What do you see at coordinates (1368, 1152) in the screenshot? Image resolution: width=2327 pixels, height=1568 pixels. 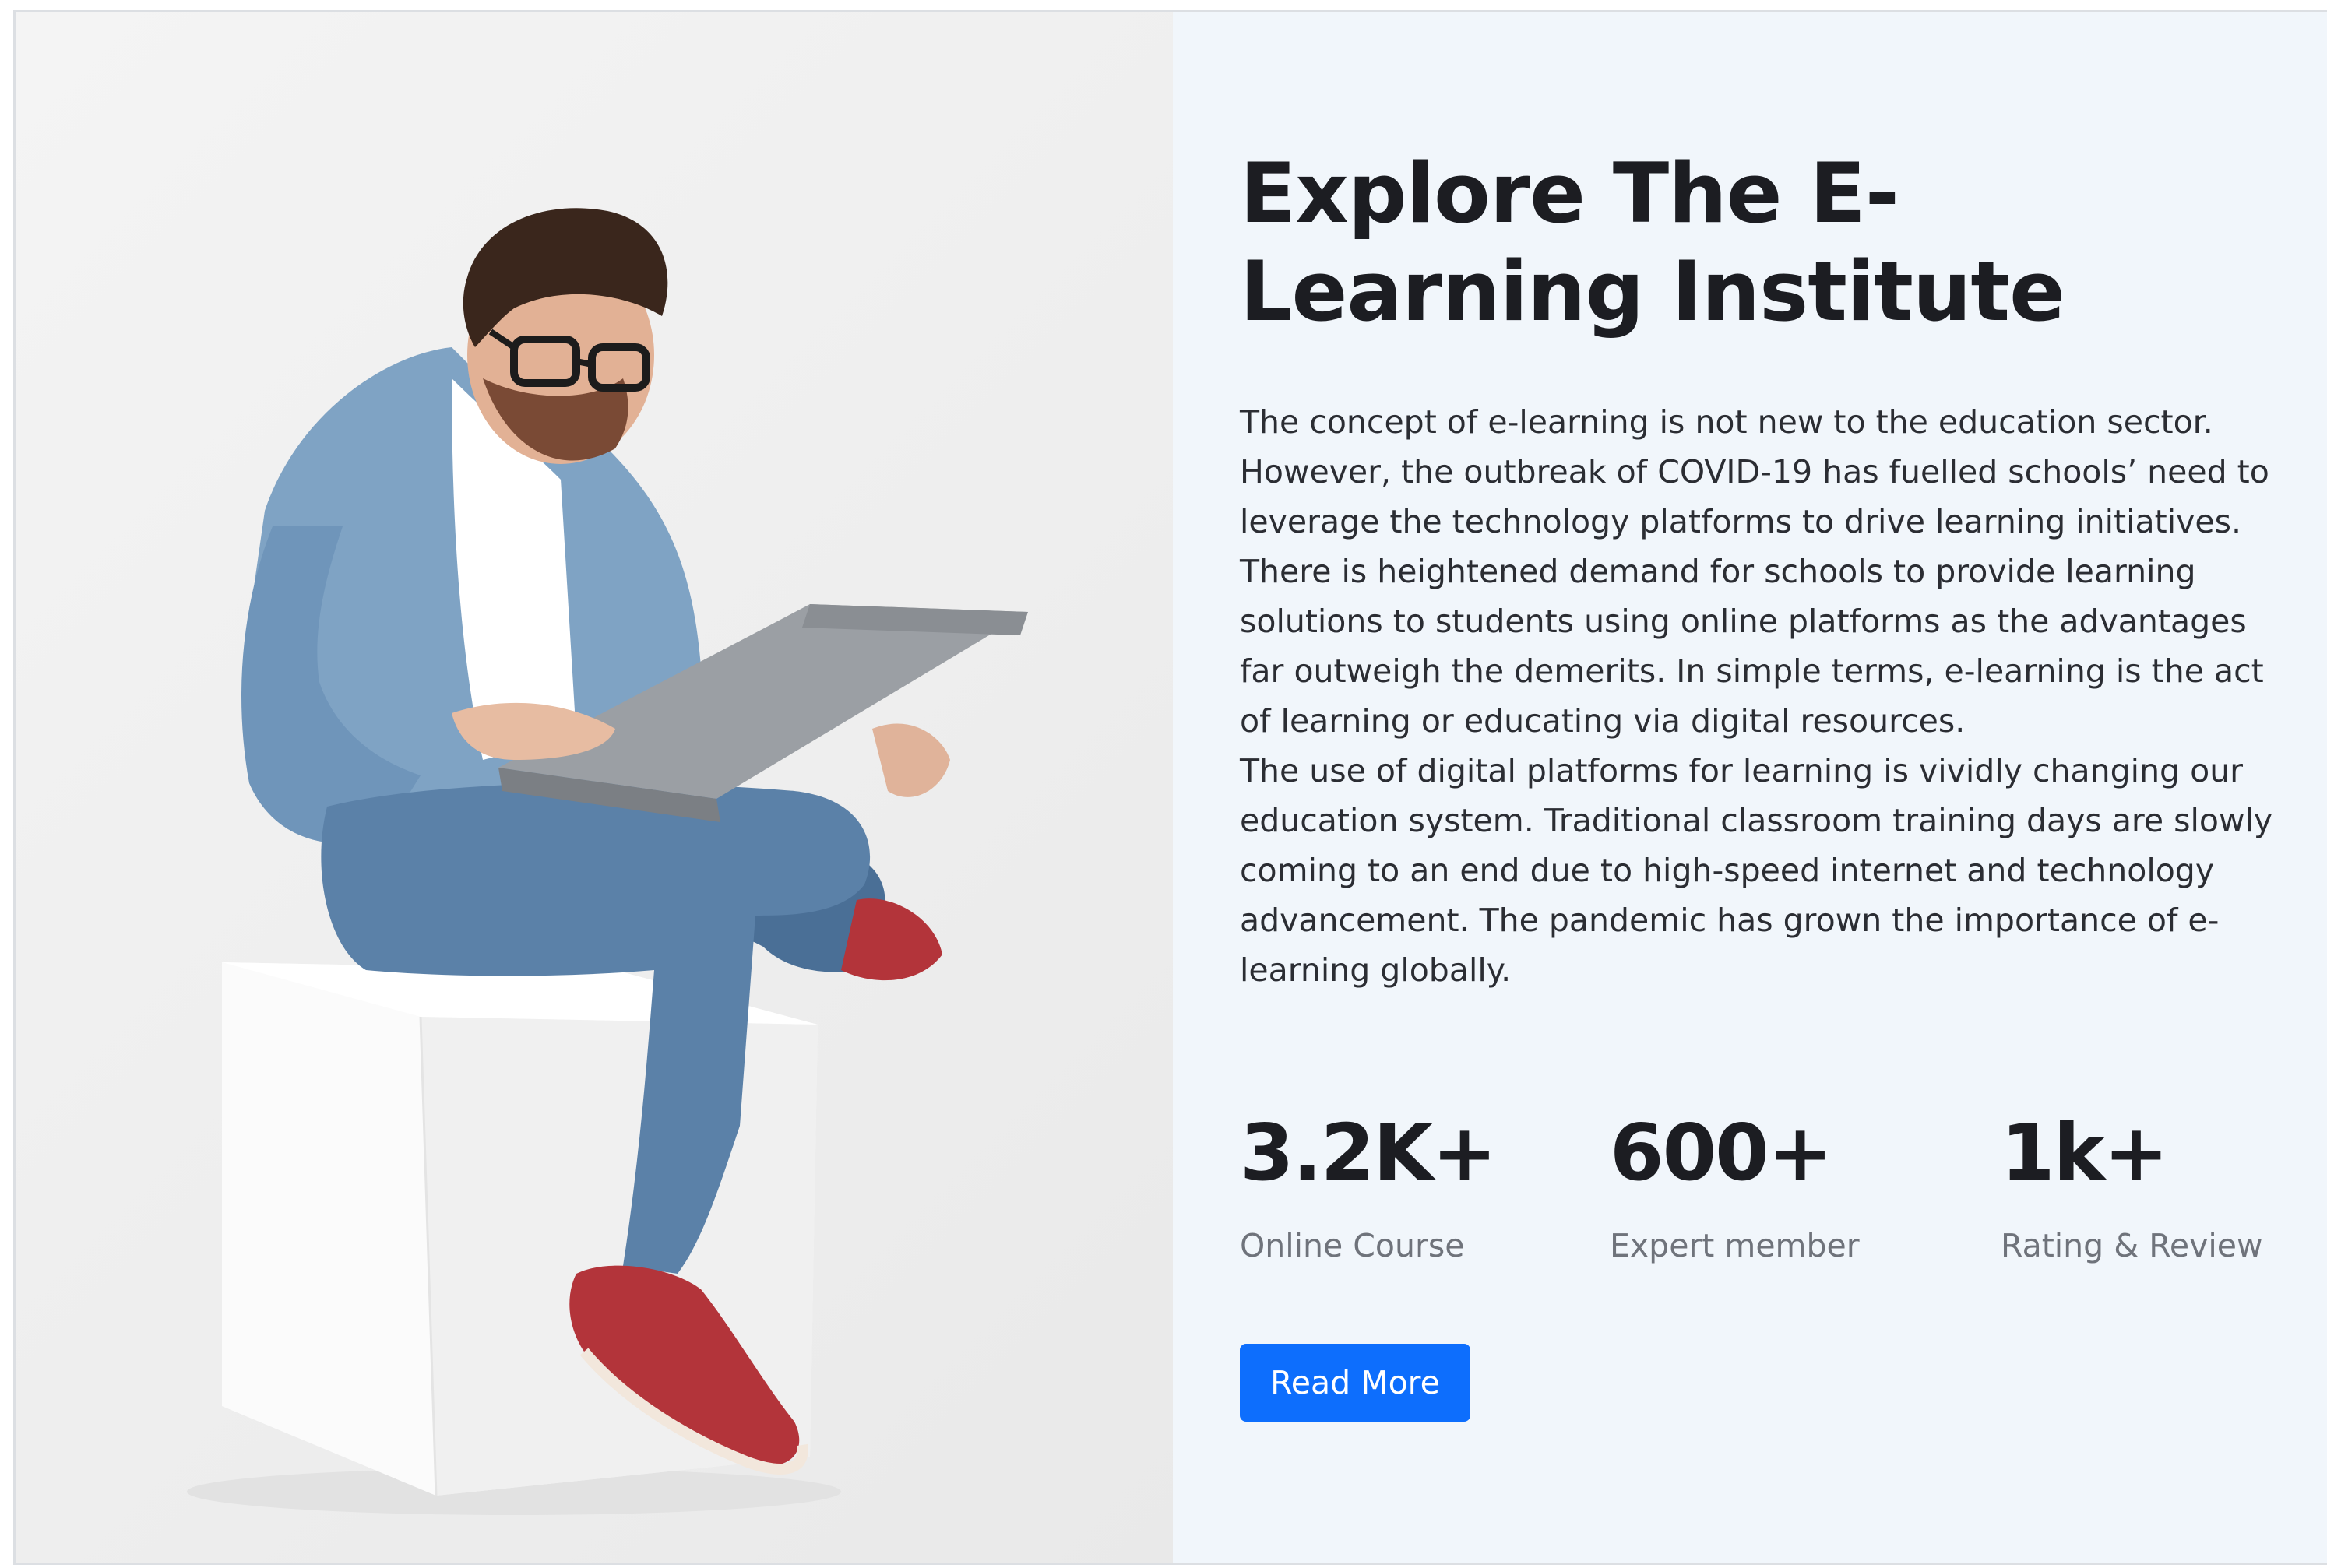 I see `stat-value: 3.2K+` at bounding box center [1368, 1152].